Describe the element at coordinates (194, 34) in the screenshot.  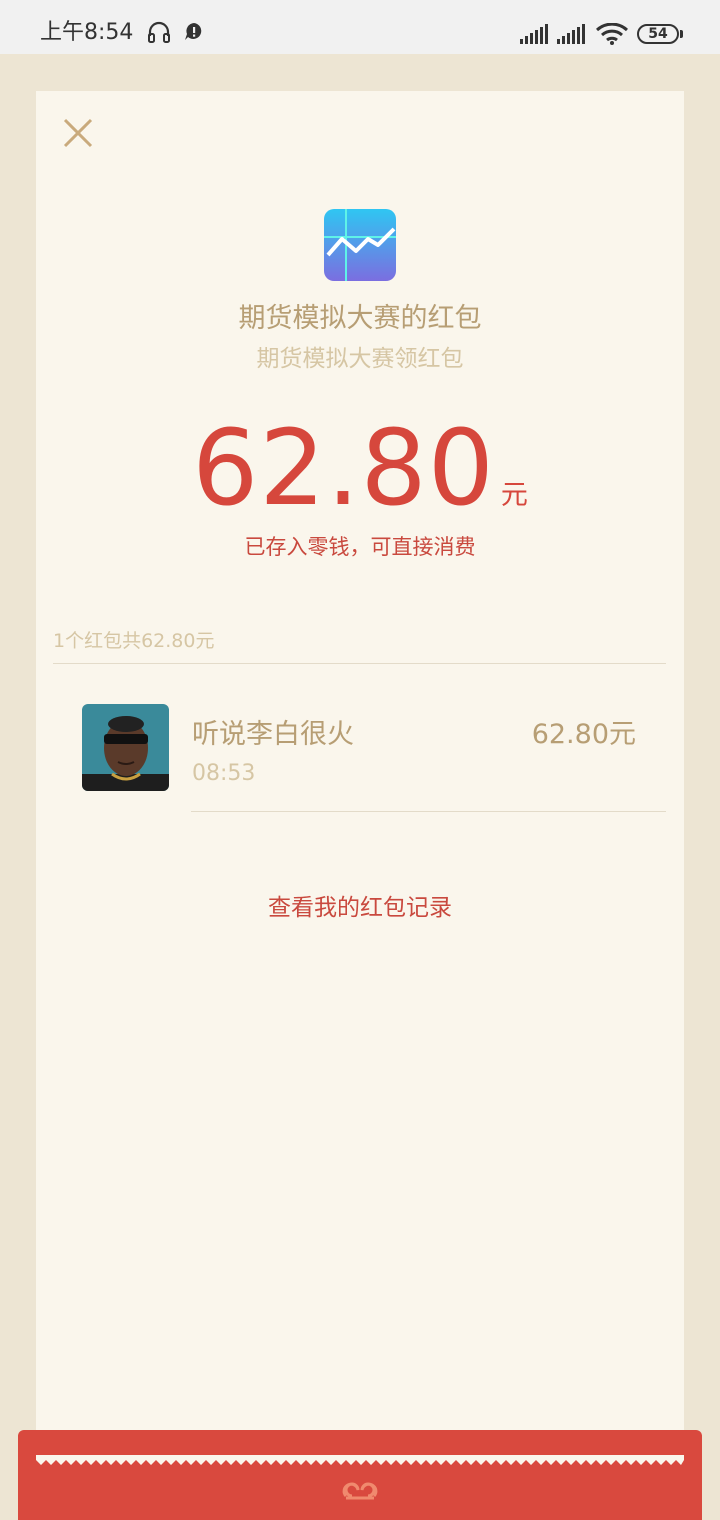
I see `alert-icon` at that location.